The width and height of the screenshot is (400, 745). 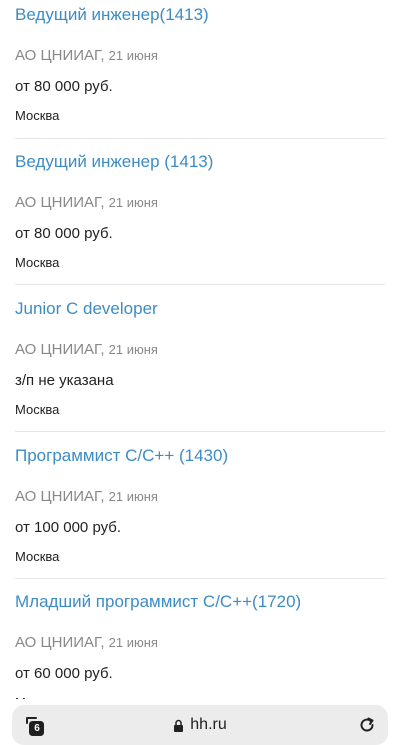 What do you see at coordinates (179, 725) in the screenshot?
I see `lock-icon` at bounding box center [179, 725].